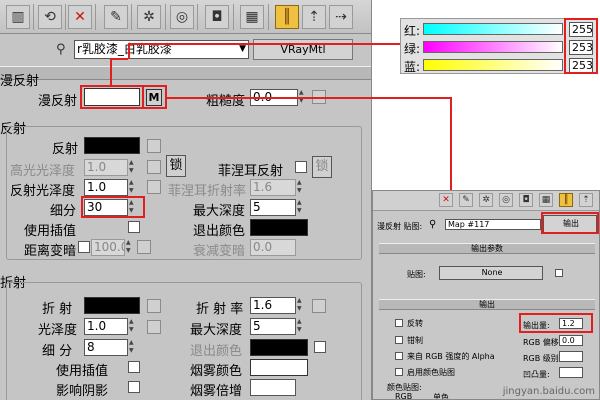  Describe the element at coordinates (273, 207) in the screenshot. I see `refl-max-depth-input: 5` at that location.